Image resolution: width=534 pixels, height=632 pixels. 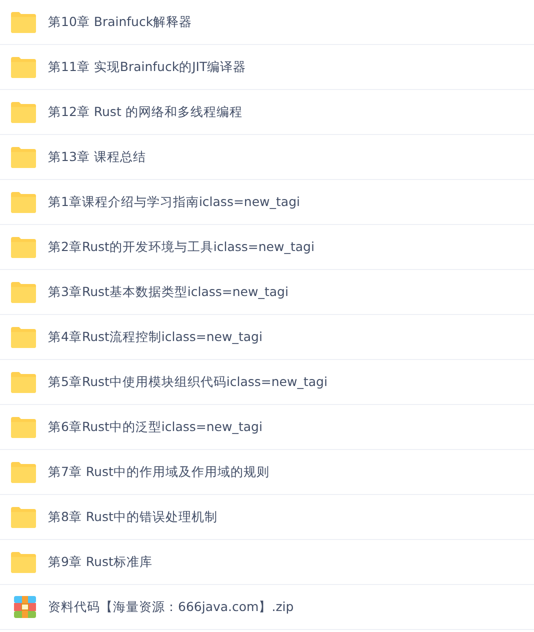 What do you see at coordinates (133, 517) in the screenshot?
I see `file-name: 第8章 Rust中的错误处理机制` at bounding box center [133, 517].